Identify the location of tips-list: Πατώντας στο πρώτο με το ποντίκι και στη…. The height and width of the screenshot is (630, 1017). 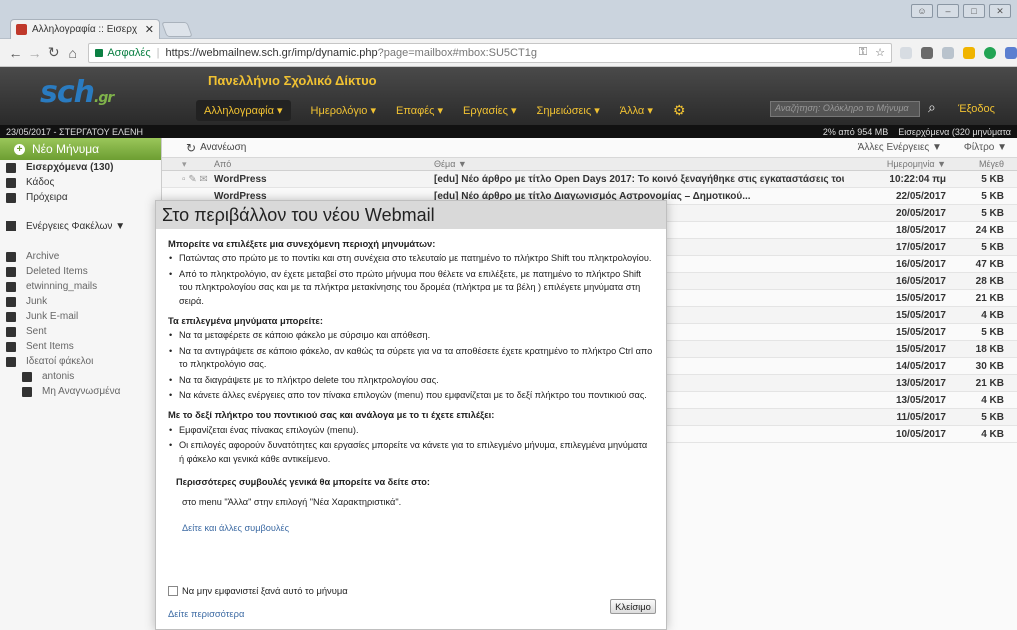
(411, 280).